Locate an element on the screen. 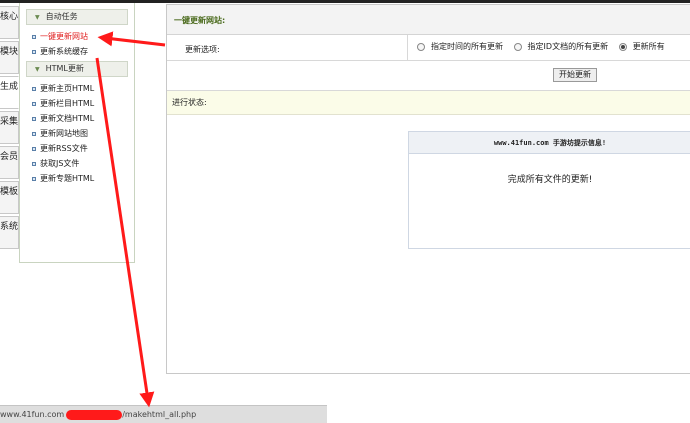 Image resolution: width=690 pixels, height=423 pixels. menu-item-update-site: 一键更新网站 is located at coordinates (77, 36).